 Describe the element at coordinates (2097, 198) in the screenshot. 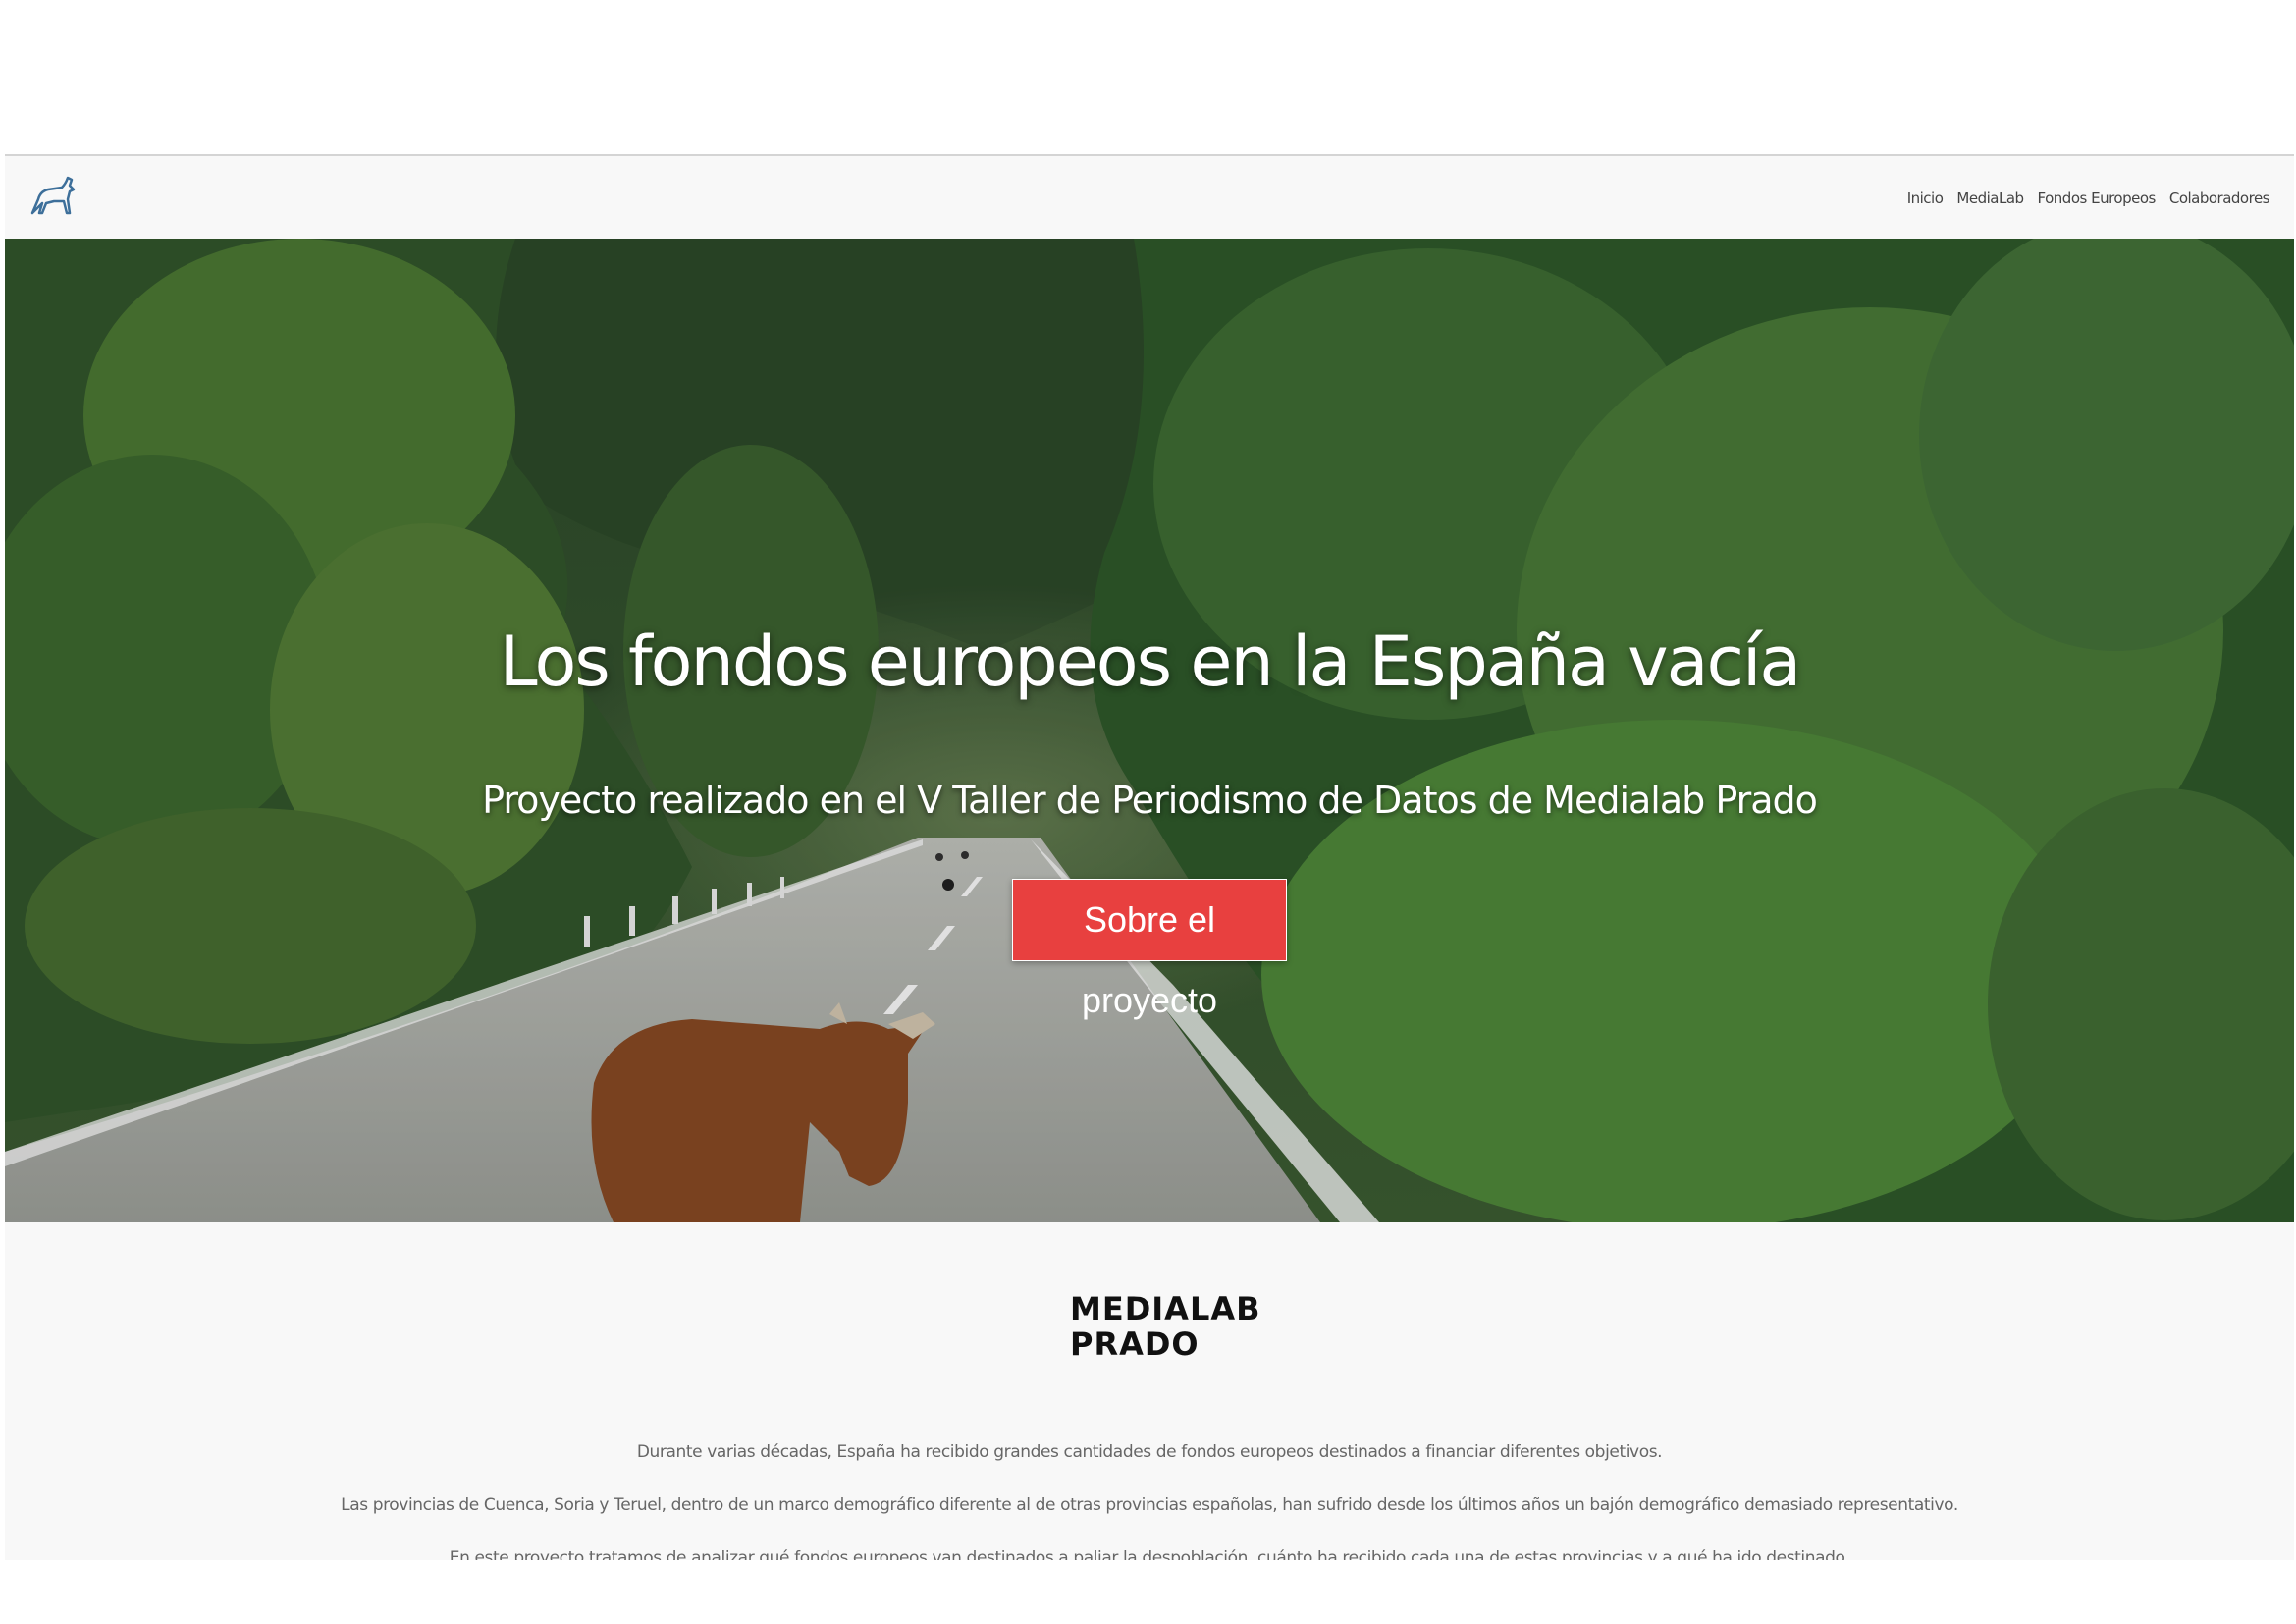

I see `nav-fondos-europeos-link: Fondos Europeos` at that location.